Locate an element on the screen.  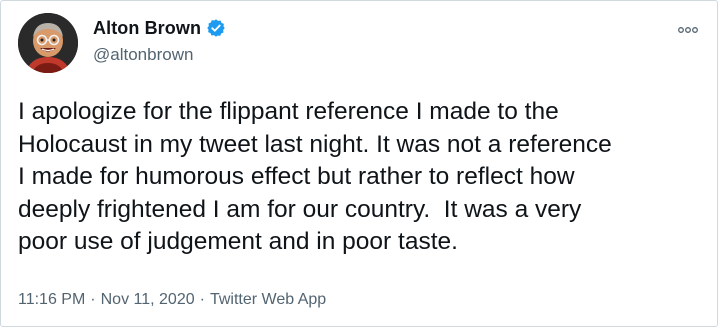
tweet-date: Nov 11, 2020 is located at coordinates (148, 300).